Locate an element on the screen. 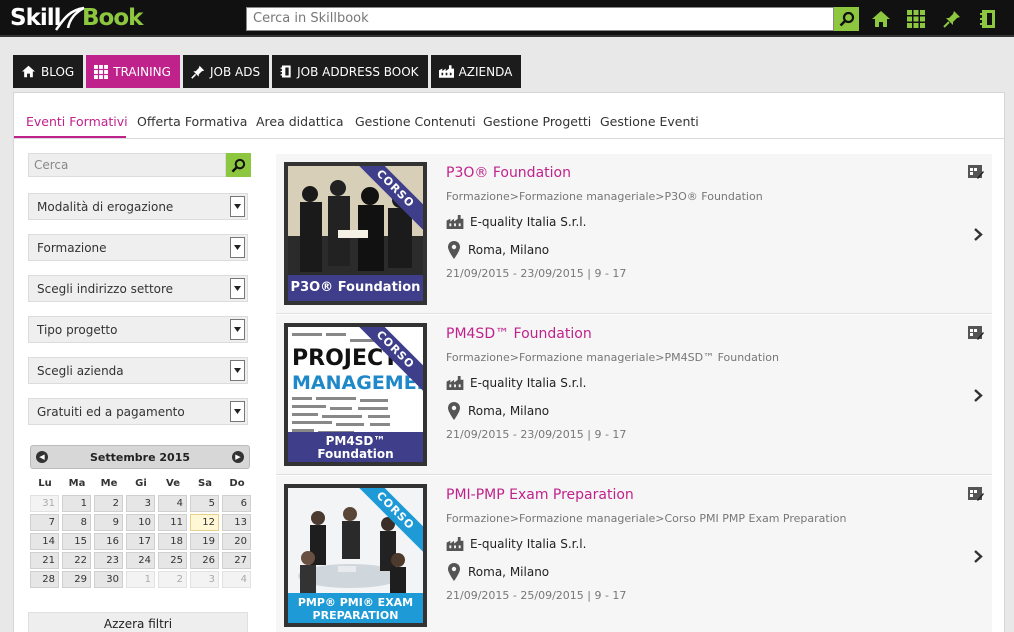  thumbnail-caption: PMP® PMI® EXAM PREPARATION is located at coordinates (355, 608).